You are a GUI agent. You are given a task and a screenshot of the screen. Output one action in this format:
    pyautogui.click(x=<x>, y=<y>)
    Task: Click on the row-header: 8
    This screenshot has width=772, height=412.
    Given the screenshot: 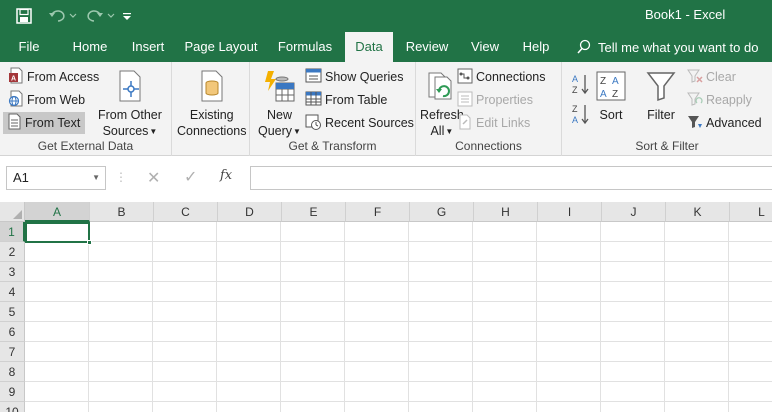 What is the action you would take?
    pyautogui.click(x=12, y=372)
    